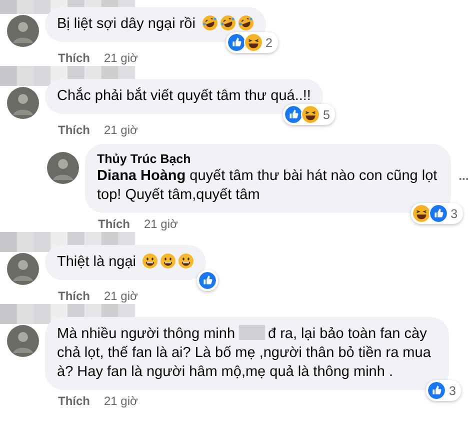 This screenshot has width=468, height=433. I want to click on comment-text: Bị liệt sợi dây ngại rồi, so click(126, 24).